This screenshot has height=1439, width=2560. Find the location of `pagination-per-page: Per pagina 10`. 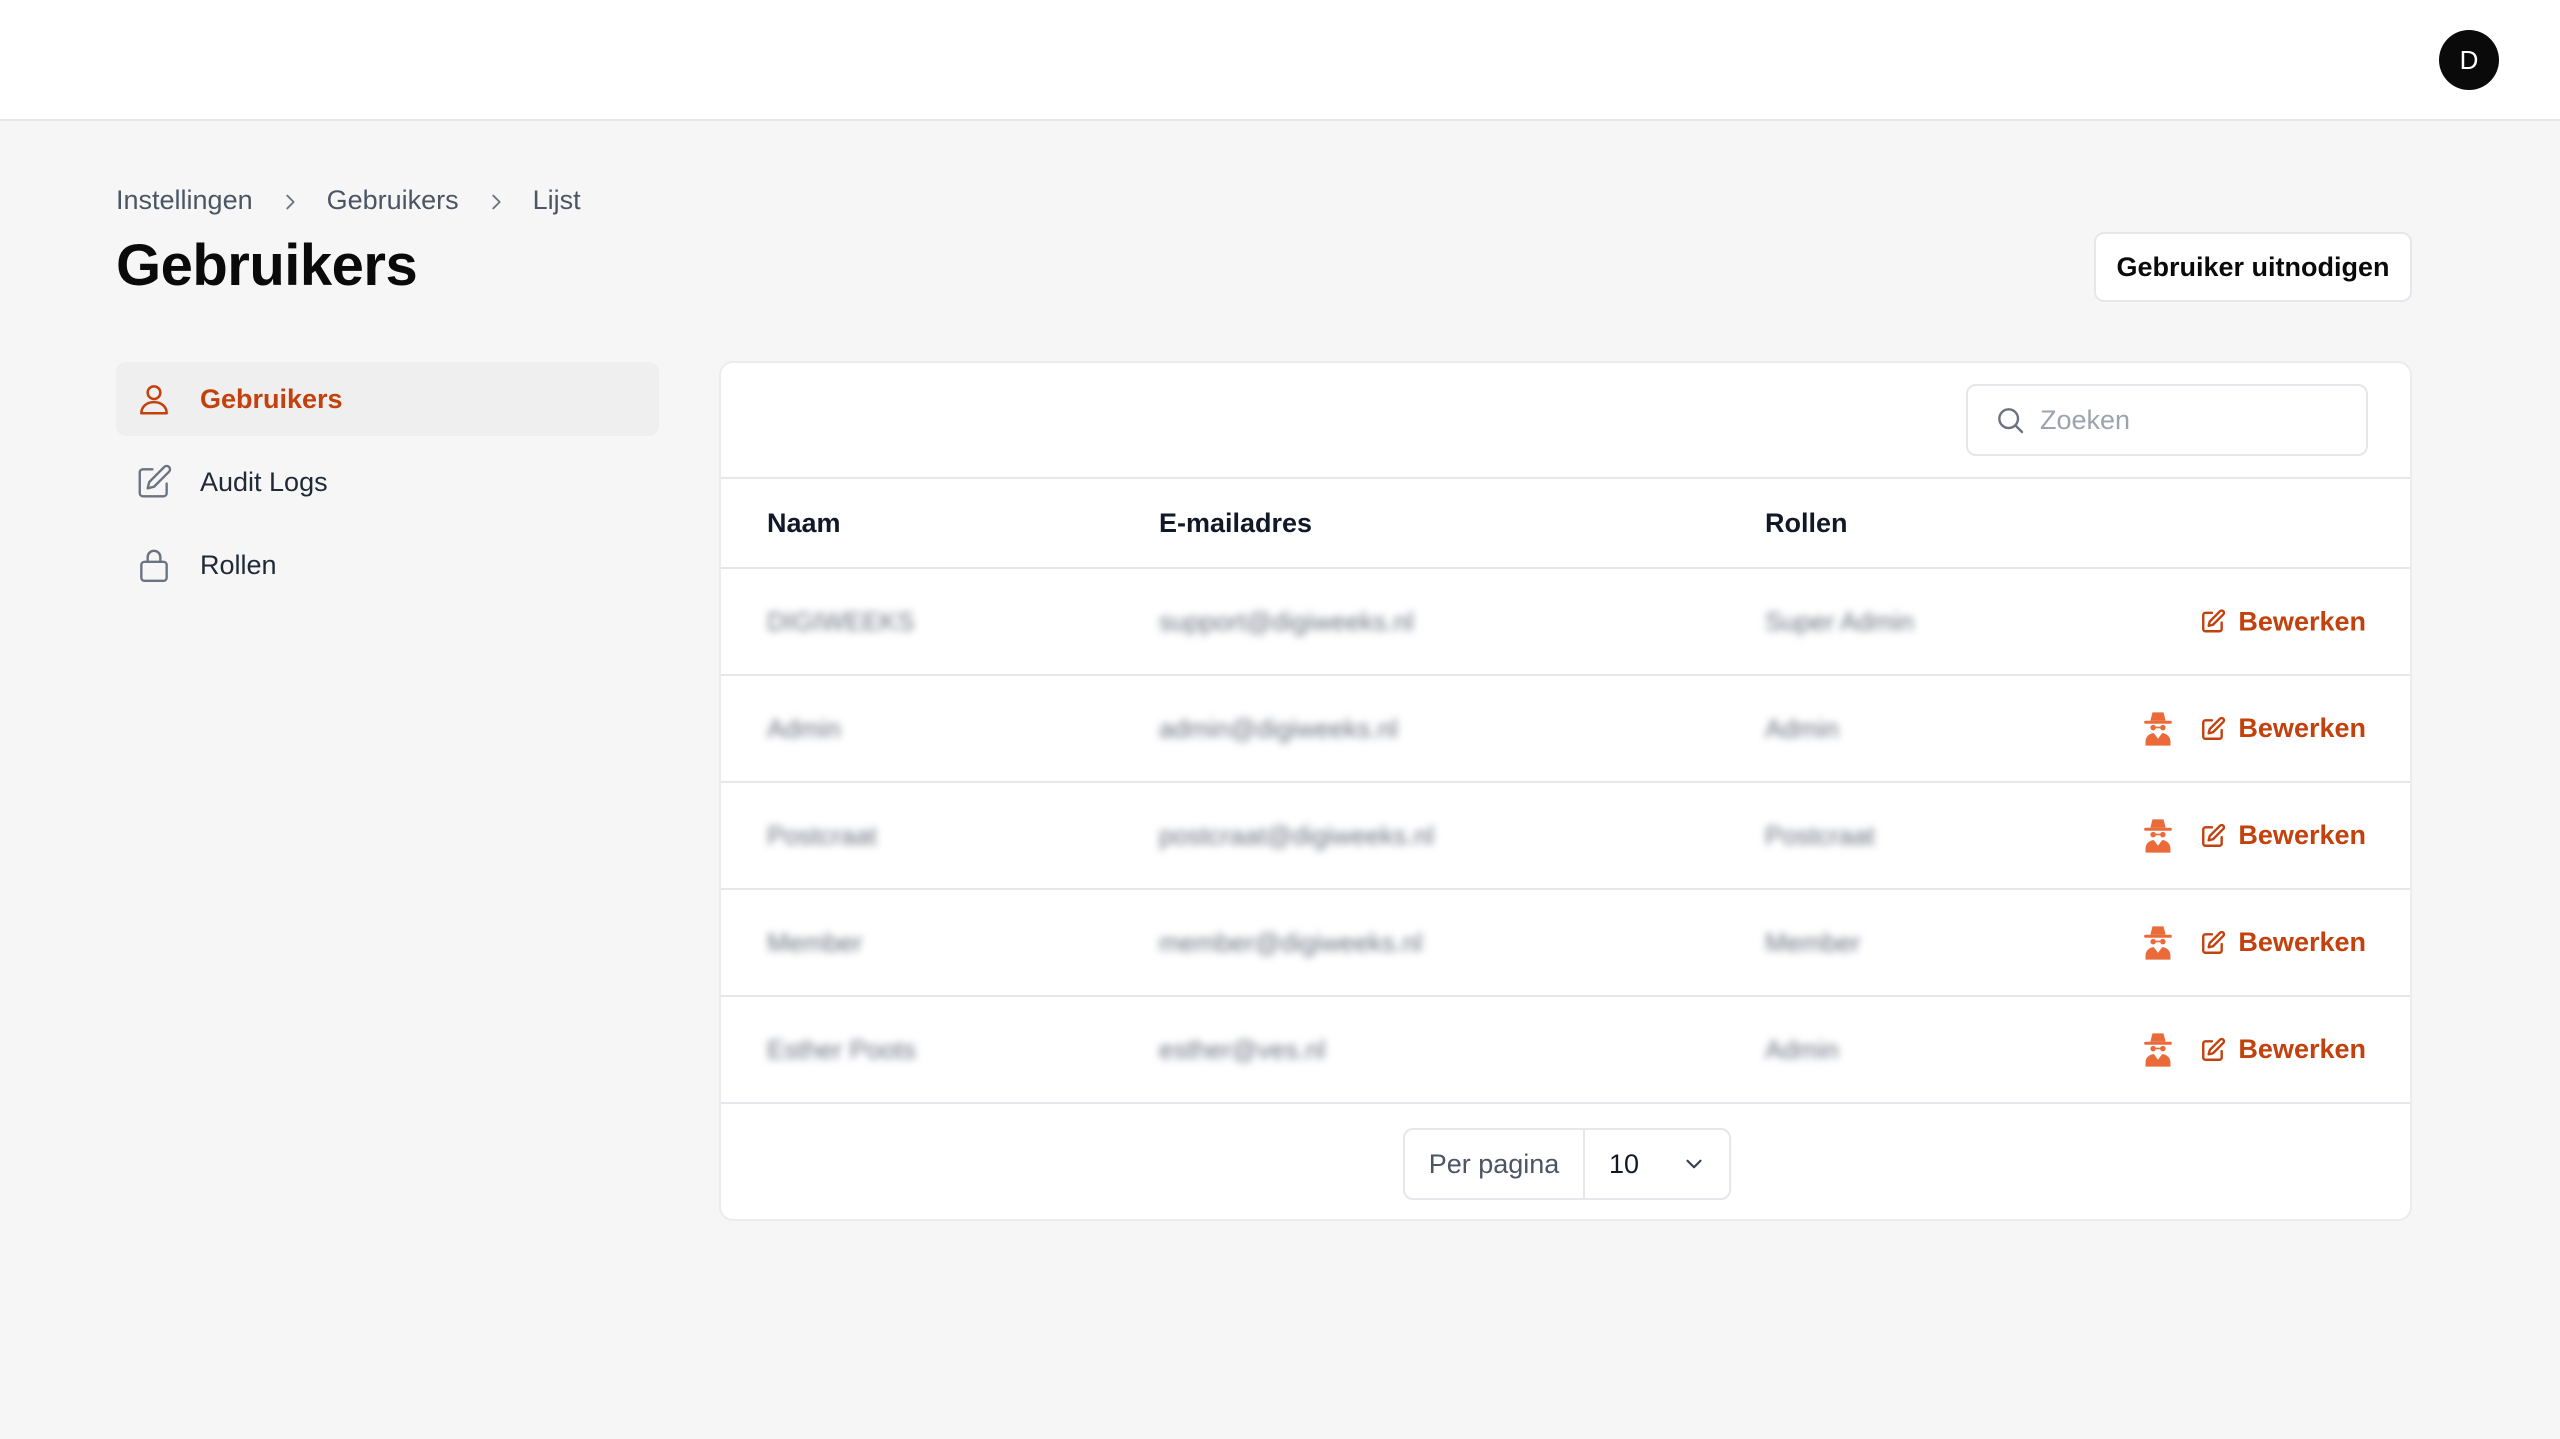

pagination-per-page: Per pagina 10 is located at coordinates (1567, 1164).